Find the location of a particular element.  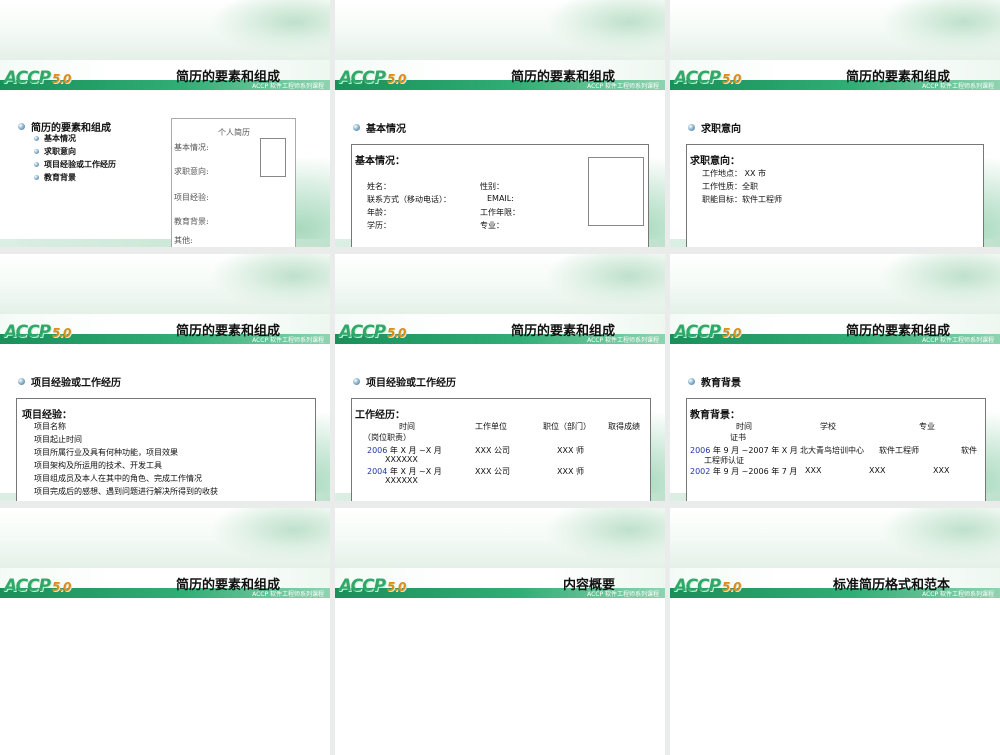

section-bullet: 求职意向 is located at coordinates (714, 127).